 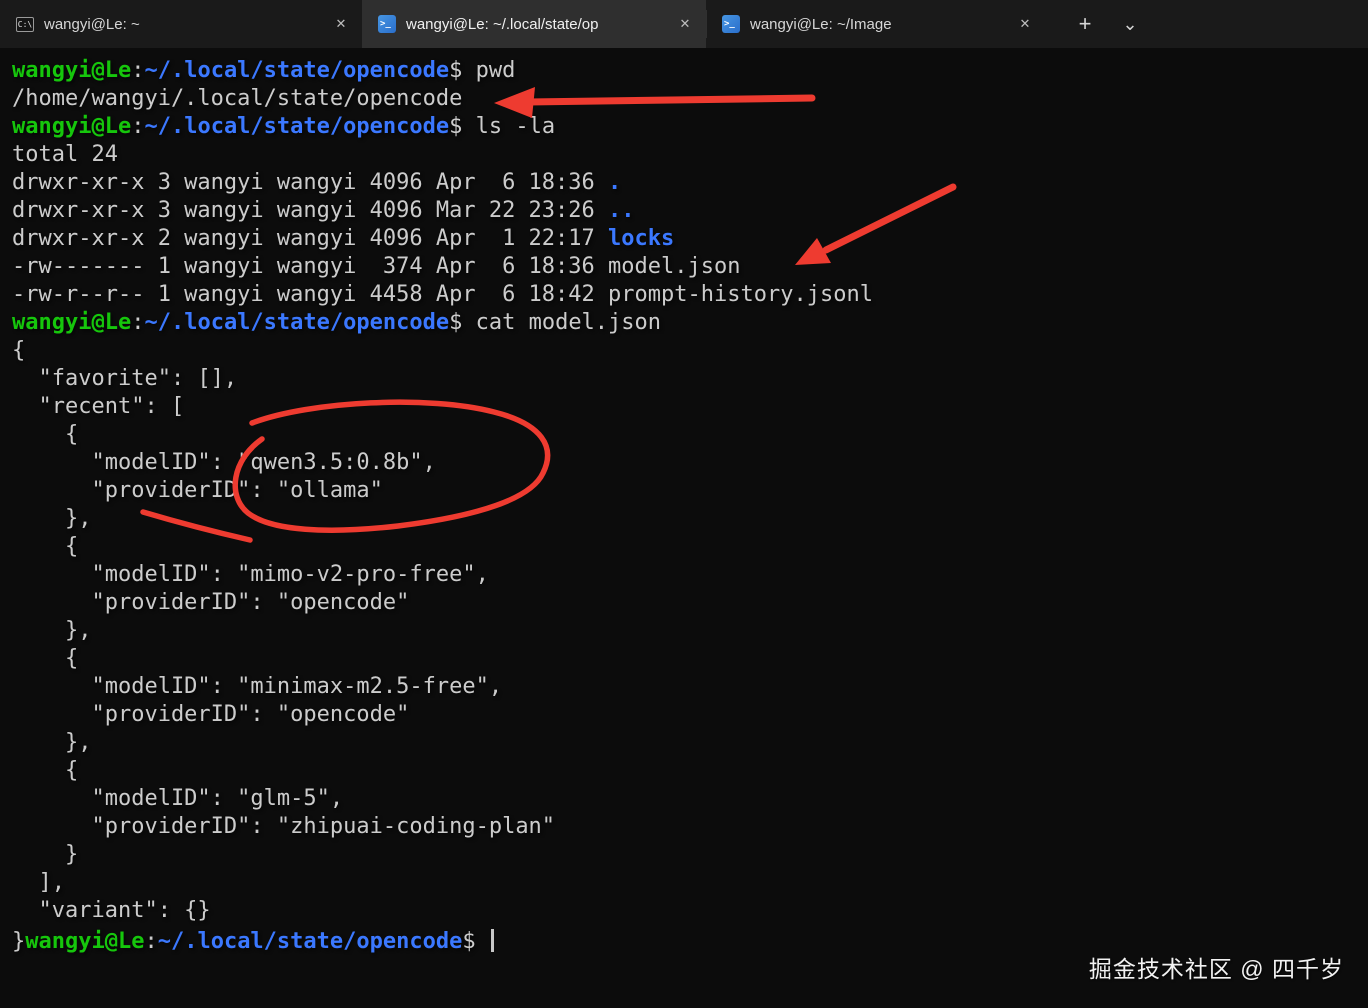 I want to click on terminal-line: "recent": [, so click(x=686, y=407).